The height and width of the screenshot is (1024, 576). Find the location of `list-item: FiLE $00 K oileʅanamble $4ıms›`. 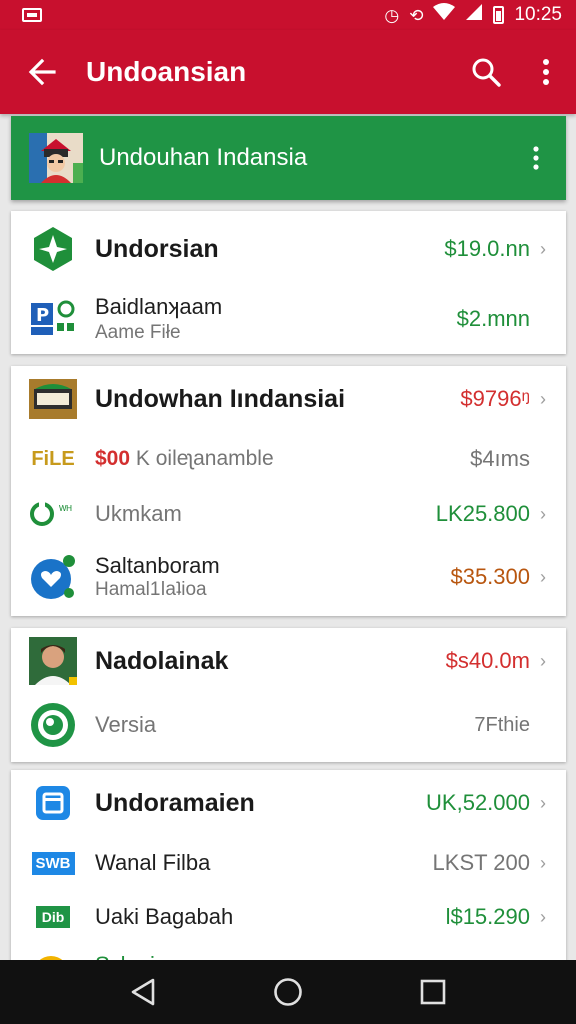

list-item: FiLE $00 K oileʅanamble $4ıms› is located at coordinates (288, 459).